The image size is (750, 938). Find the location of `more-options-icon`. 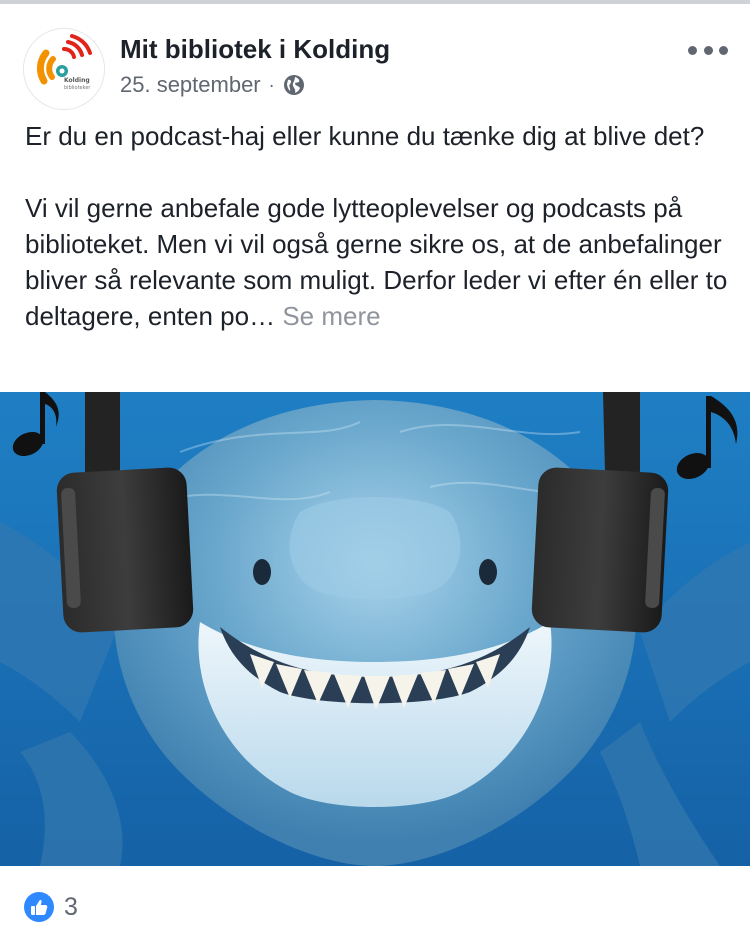

more-options-icon is located at coordinates (708, 50).